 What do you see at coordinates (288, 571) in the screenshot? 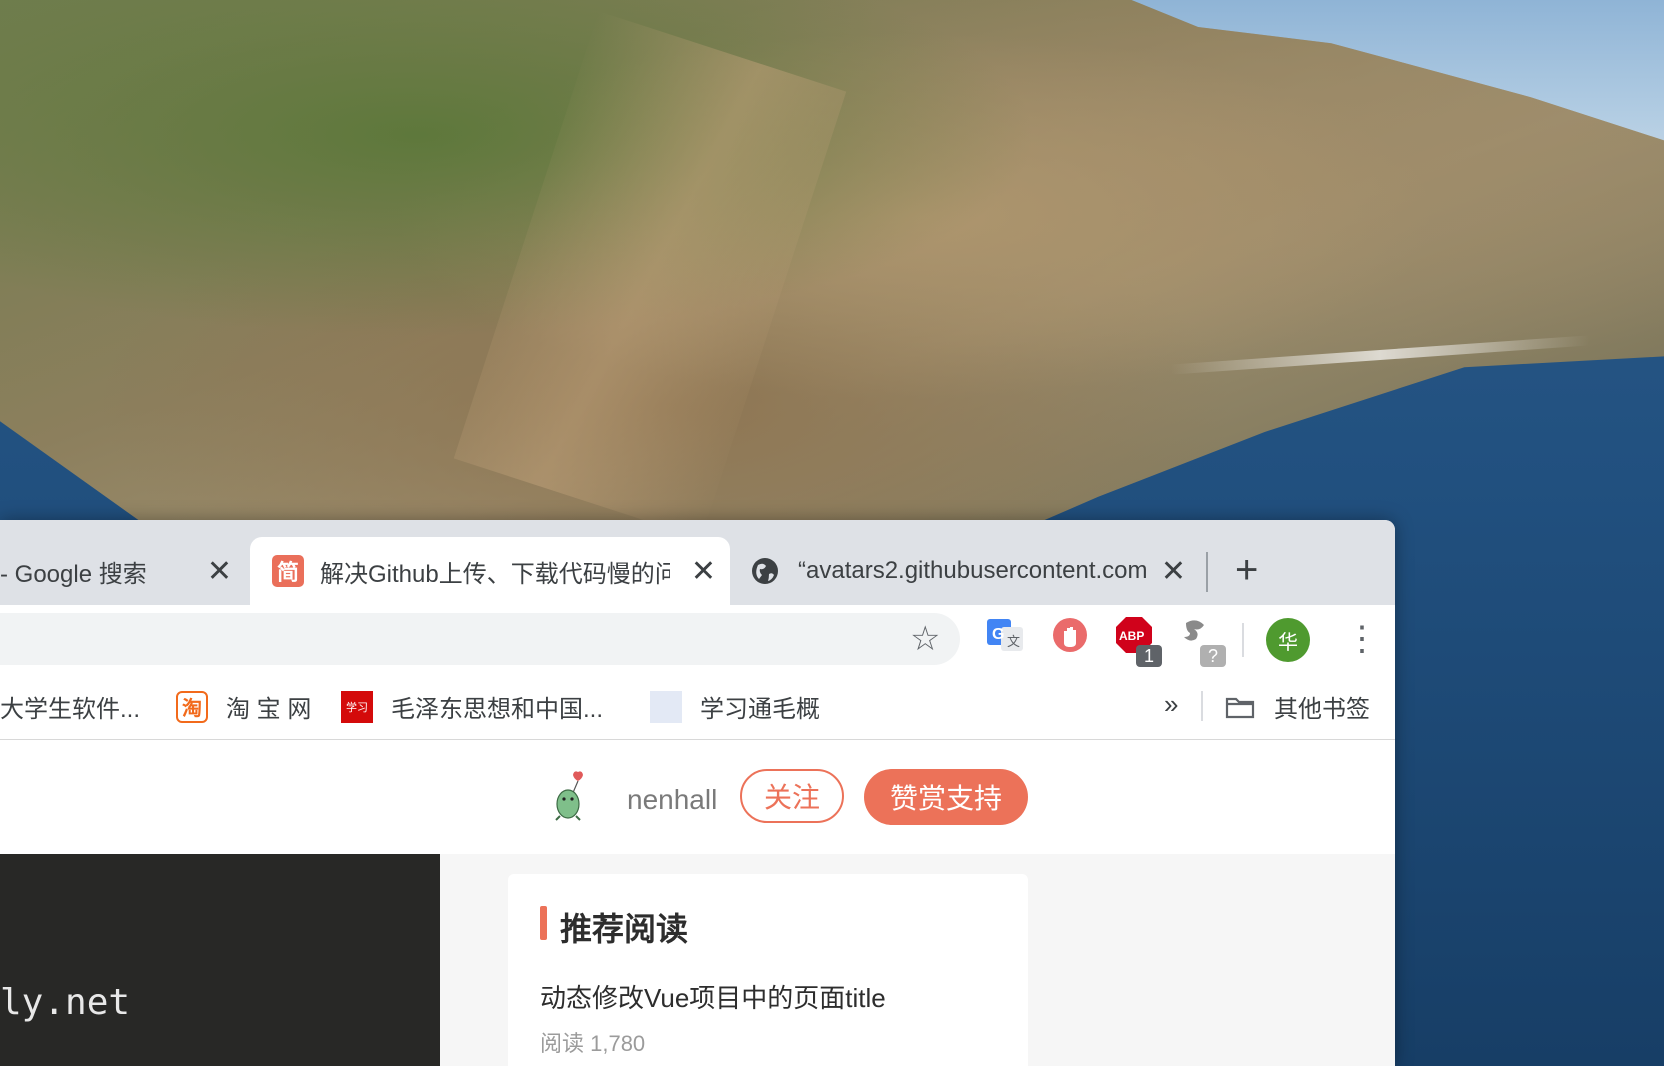
I see `jianshu-favicon-icon: 简` at bounding box center [288, 571].